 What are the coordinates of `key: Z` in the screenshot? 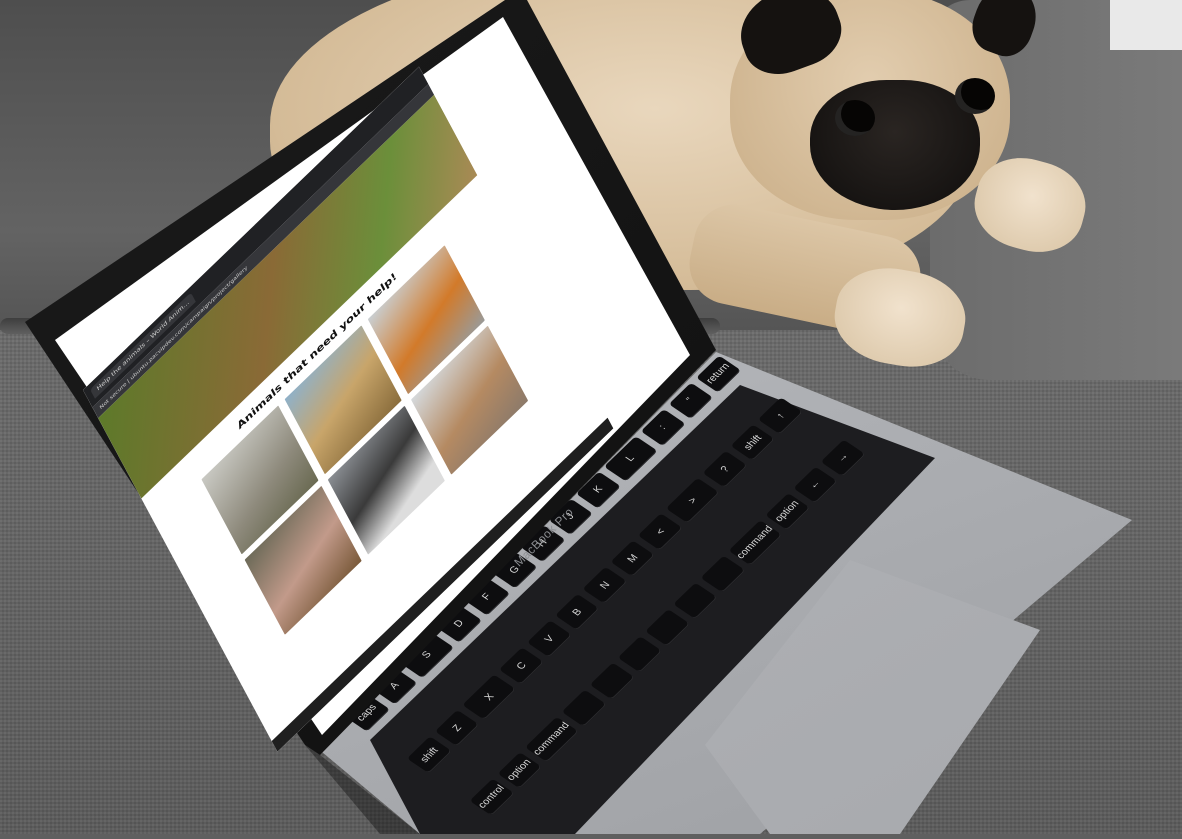 It's located at (457, 728).